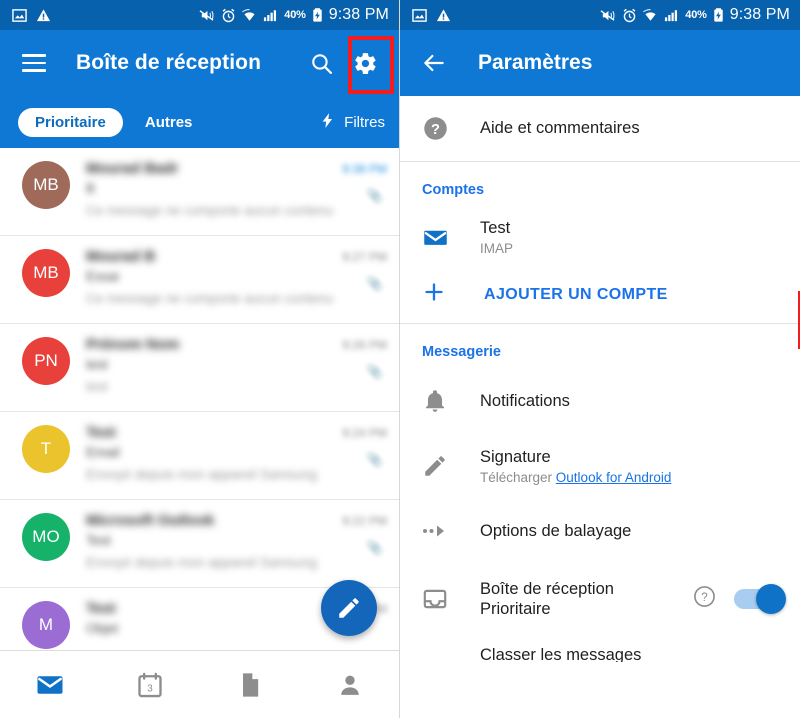 The width and height of the screenshot is (800, 718). I want to click on settings-row-help: ? Aide et commentaires, so click(600, 129).